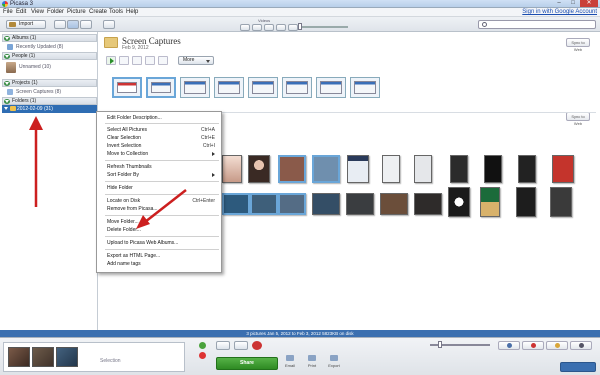 The height and width of the screenshot is (375, 600). I want to click on filter-starred-button, so click(245, 27).